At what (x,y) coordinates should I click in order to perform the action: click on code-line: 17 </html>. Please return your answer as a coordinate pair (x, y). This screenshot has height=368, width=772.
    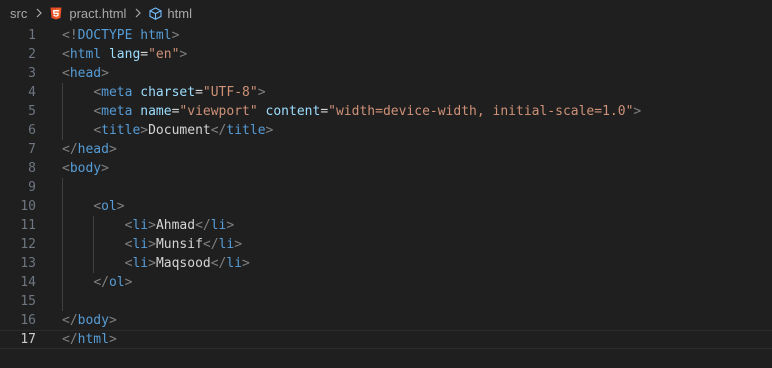
    Looking at the image, I should click on (386, 339).